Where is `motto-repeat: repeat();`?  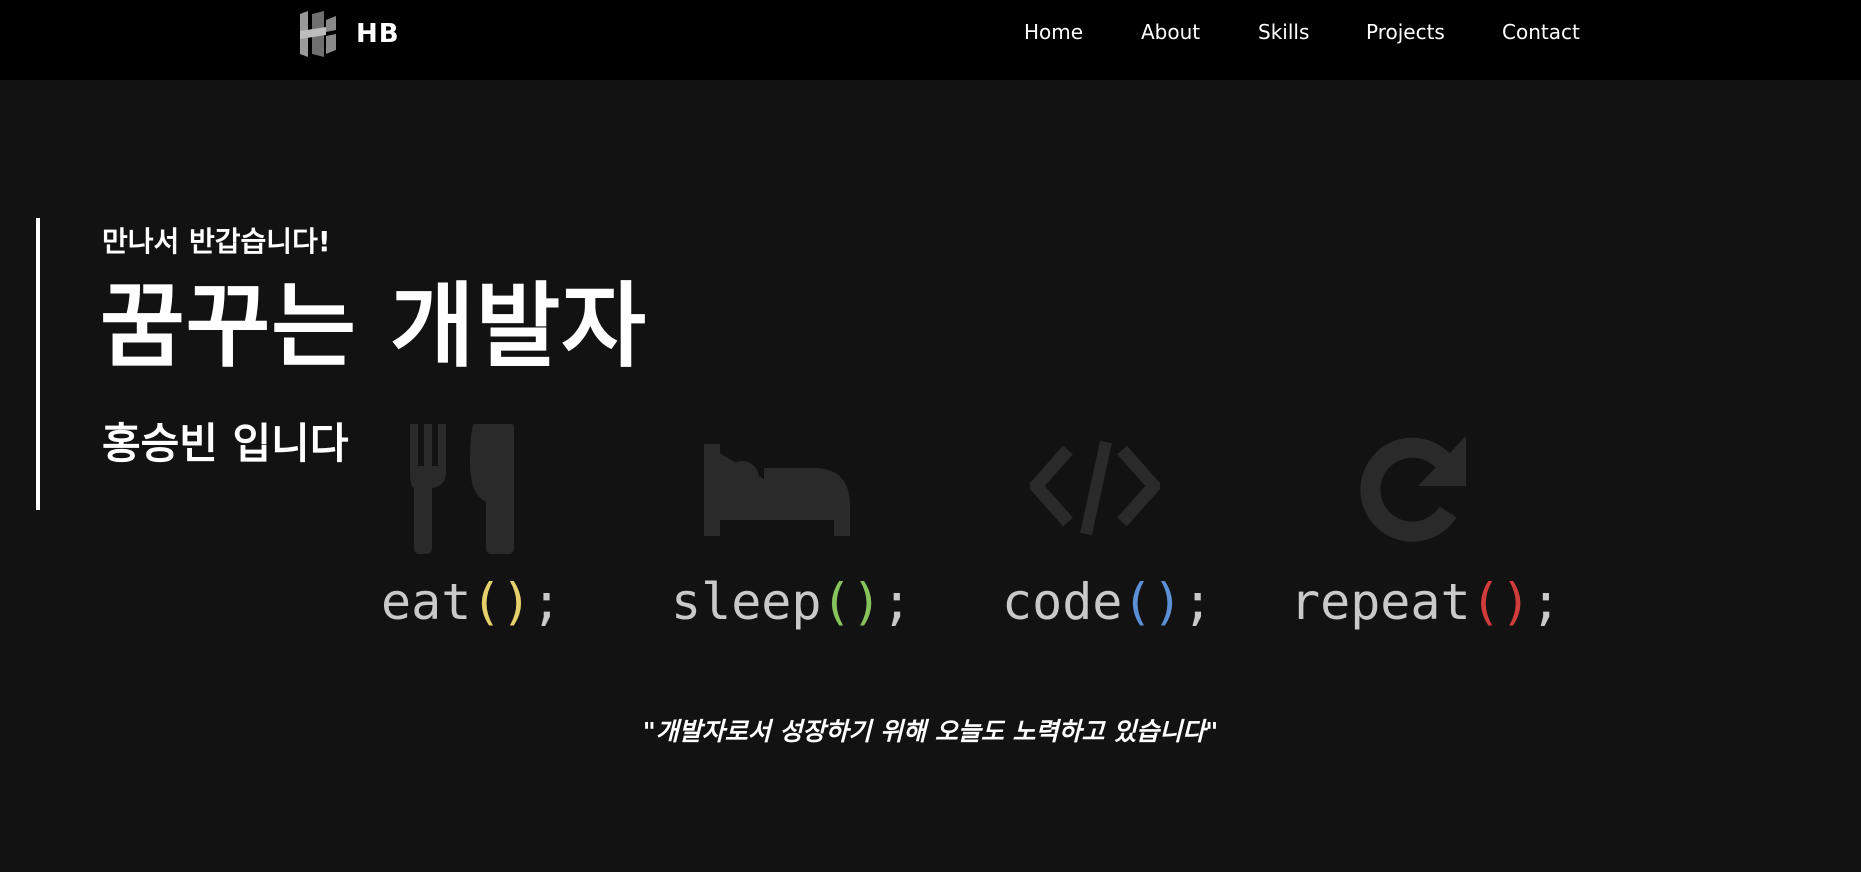 motto-repeat: repeat(); is located at coordinates (1425, 602).